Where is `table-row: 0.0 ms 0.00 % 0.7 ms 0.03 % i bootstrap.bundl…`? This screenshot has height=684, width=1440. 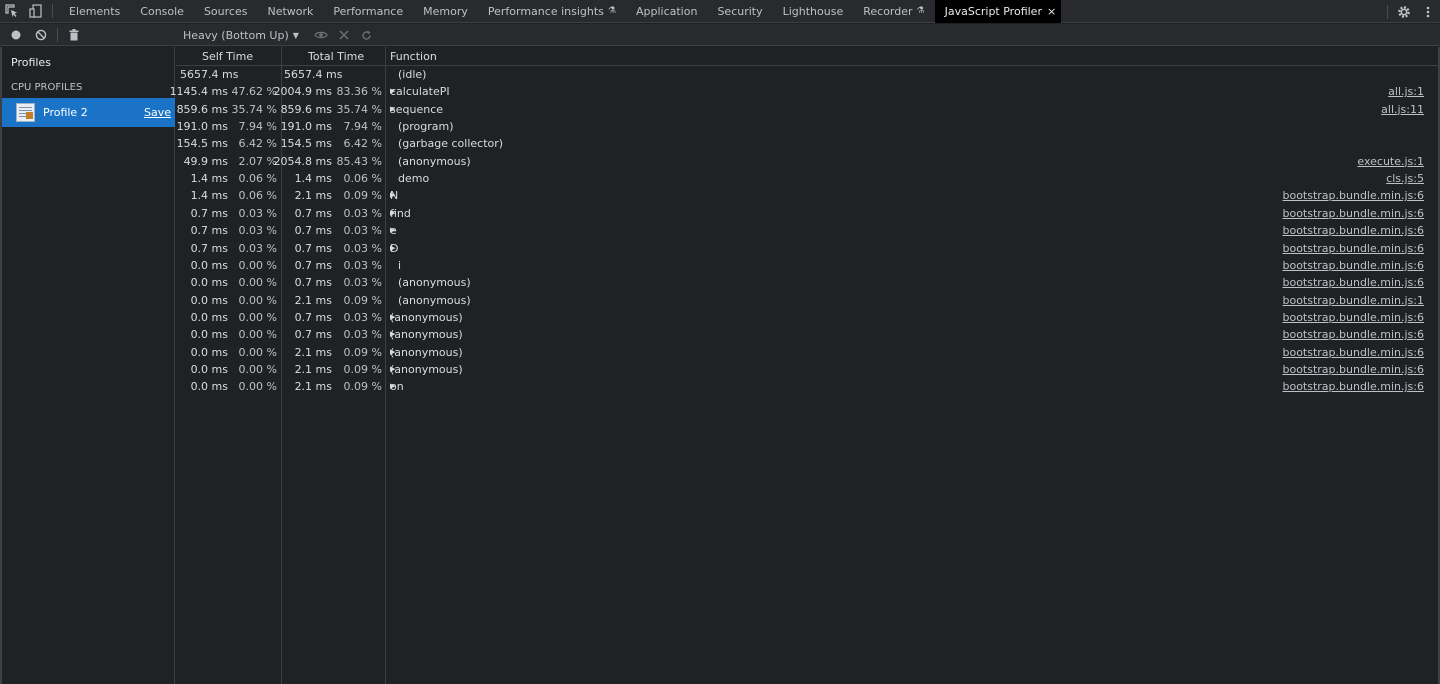 table-row: 0.0 ms 0.00 % 0.7 ms 0.03 % i bootstrap.bundl… is located at coordinates (807, 265).